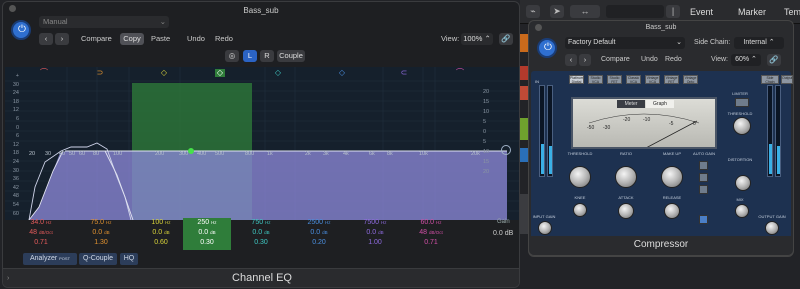  I want to click on band-7-params: 7500 Hz 0.0 dB 1.00, so click(375, 234).